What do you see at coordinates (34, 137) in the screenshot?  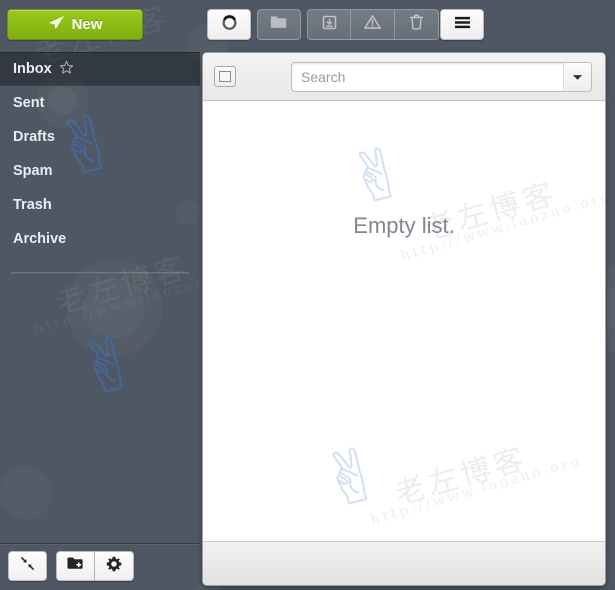 I see `sidebar-item-label: Drafts` at bounding box center [34, 137].